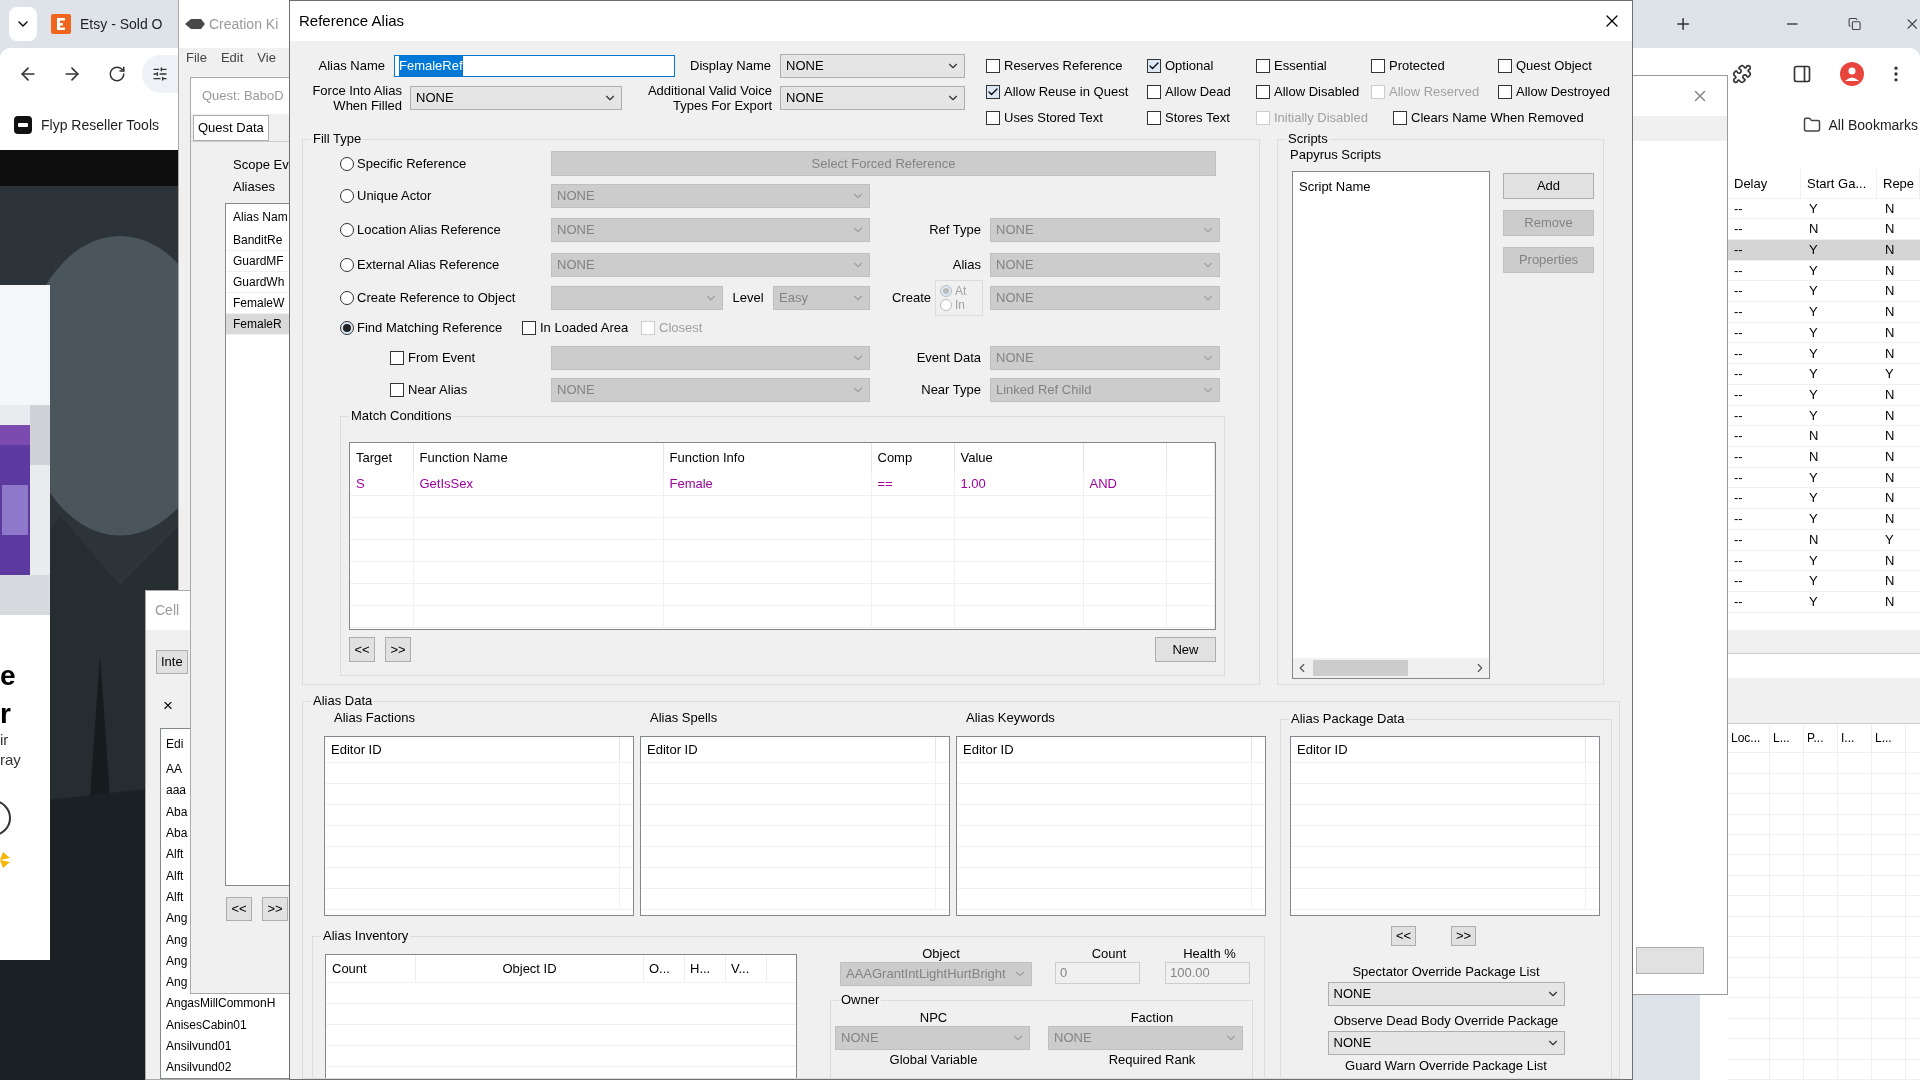 This screenshot has width=1920, height=1080. What do you see at coordinates (343, 701) in the screenshot?
I see `group-title: Alias Data` at bounding box center [343, 701].